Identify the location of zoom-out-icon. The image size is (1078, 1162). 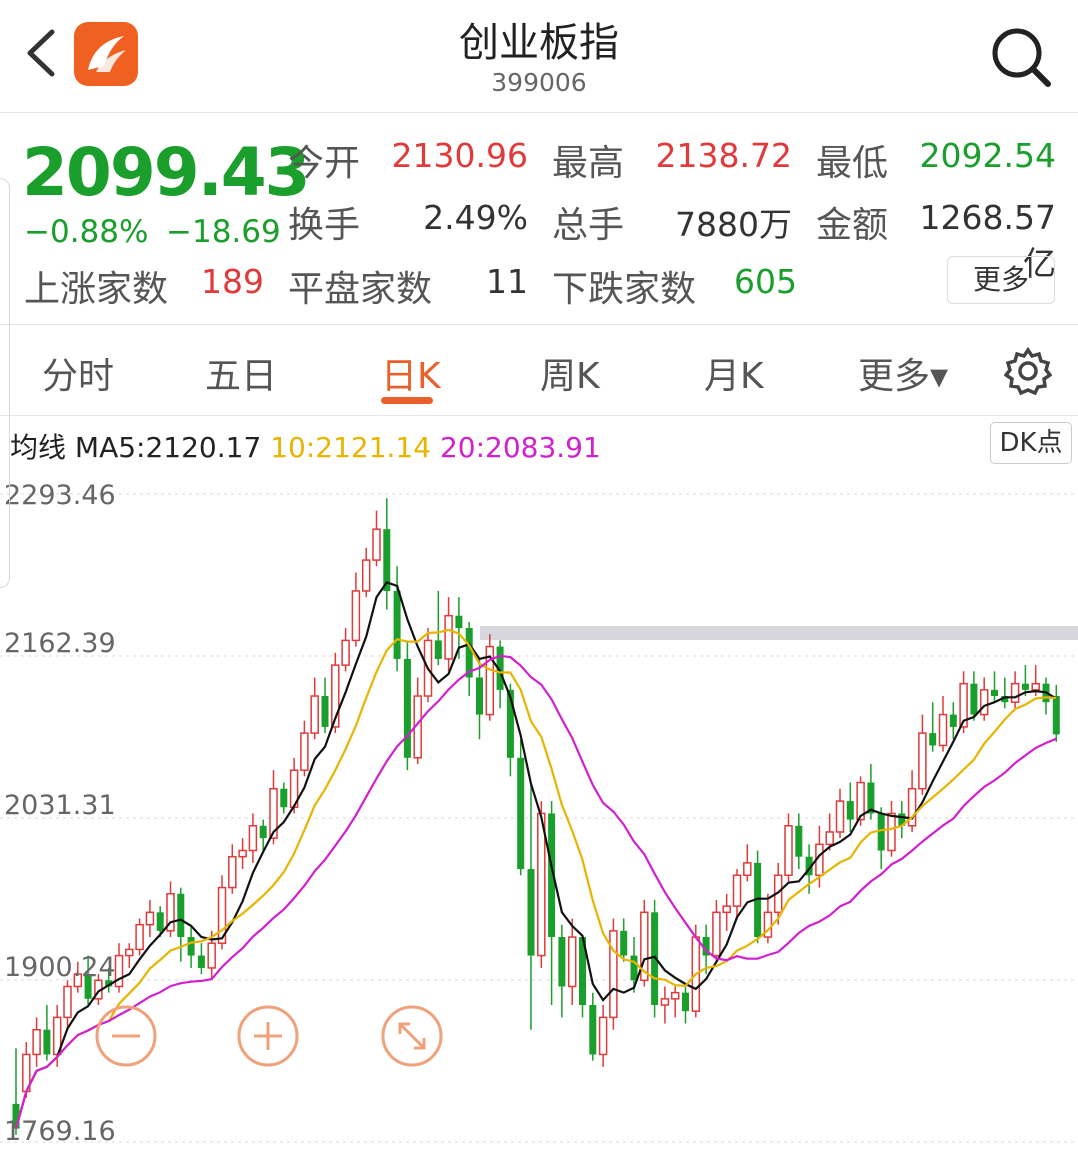
(126, 1036).